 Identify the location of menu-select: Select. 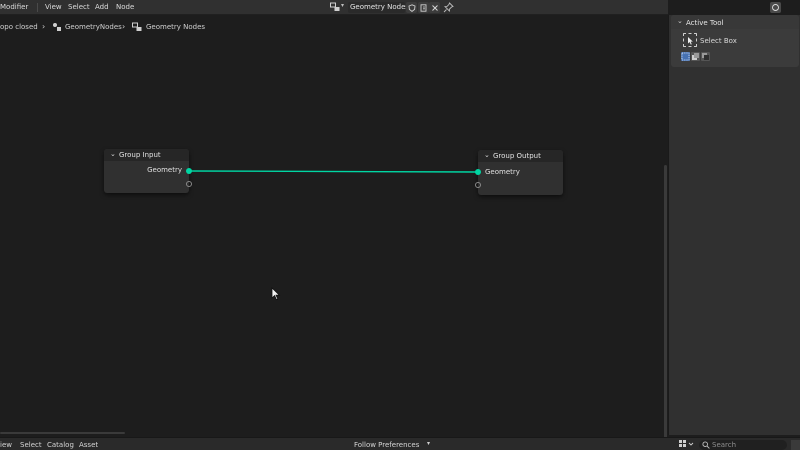
(31, 445).